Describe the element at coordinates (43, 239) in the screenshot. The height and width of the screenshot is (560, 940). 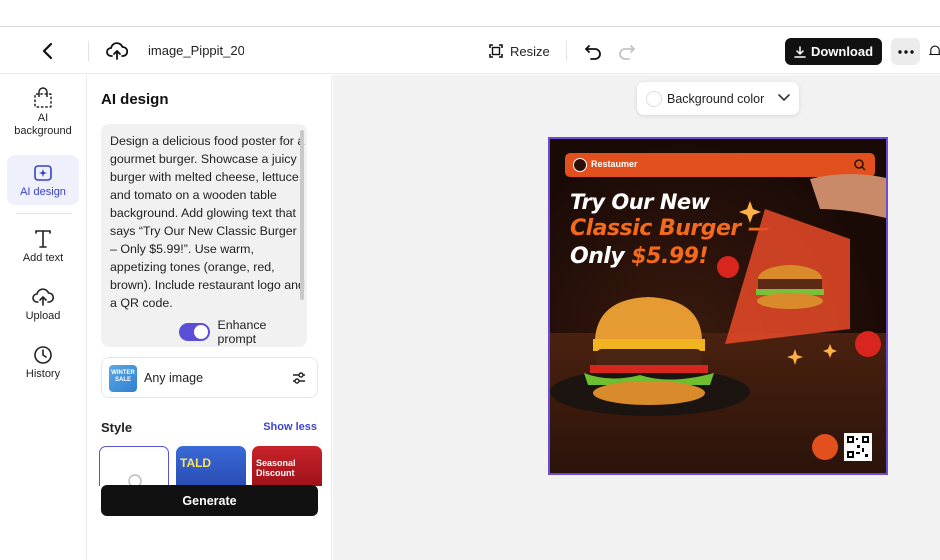
I see `text-icon` at that location.